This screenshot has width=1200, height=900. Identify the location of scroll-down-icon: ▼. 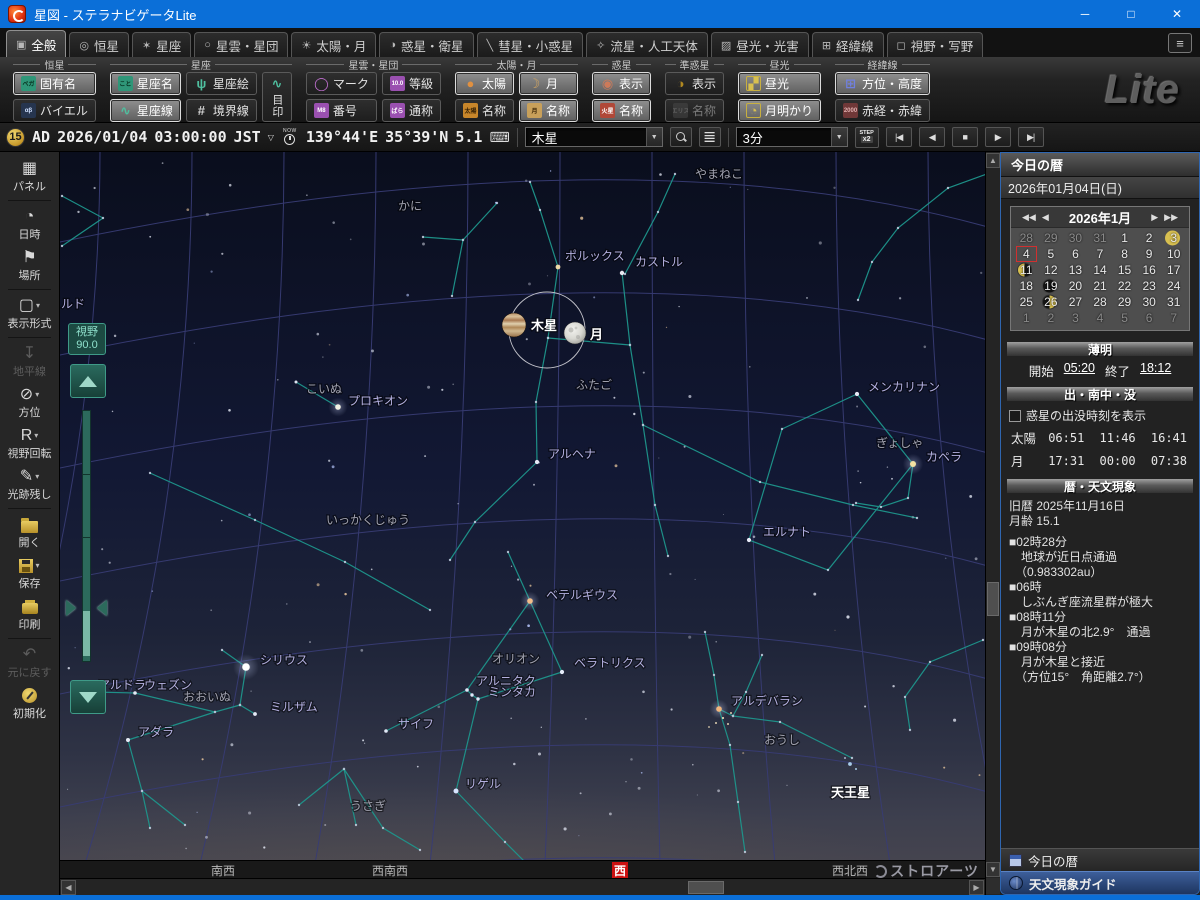
(993, 869).